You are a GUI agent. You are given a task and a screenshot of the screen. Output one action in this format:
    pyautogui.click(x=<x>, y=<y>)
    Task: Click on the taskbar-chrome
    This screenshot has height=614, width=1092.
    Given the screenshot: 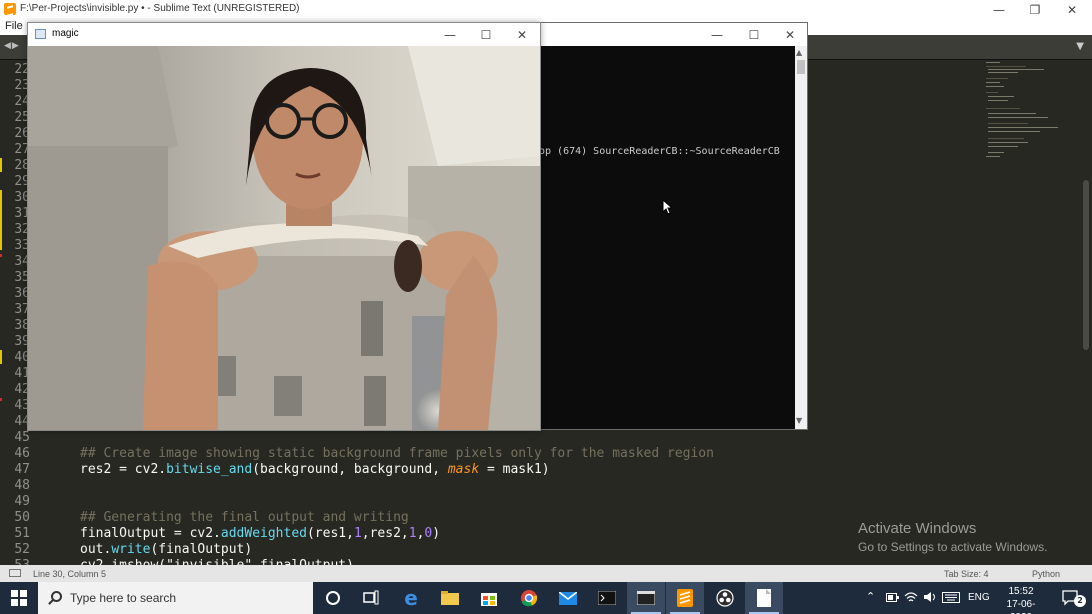 What is the action you would take?
    pyautogui.click(x=529, y=598)
    